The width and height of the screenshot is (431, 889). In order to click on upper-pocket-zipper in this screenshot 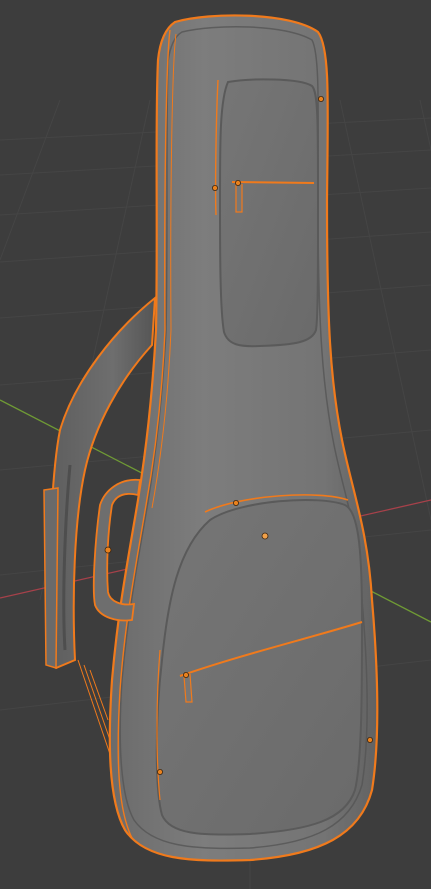, I will do `click(273, 182)`.